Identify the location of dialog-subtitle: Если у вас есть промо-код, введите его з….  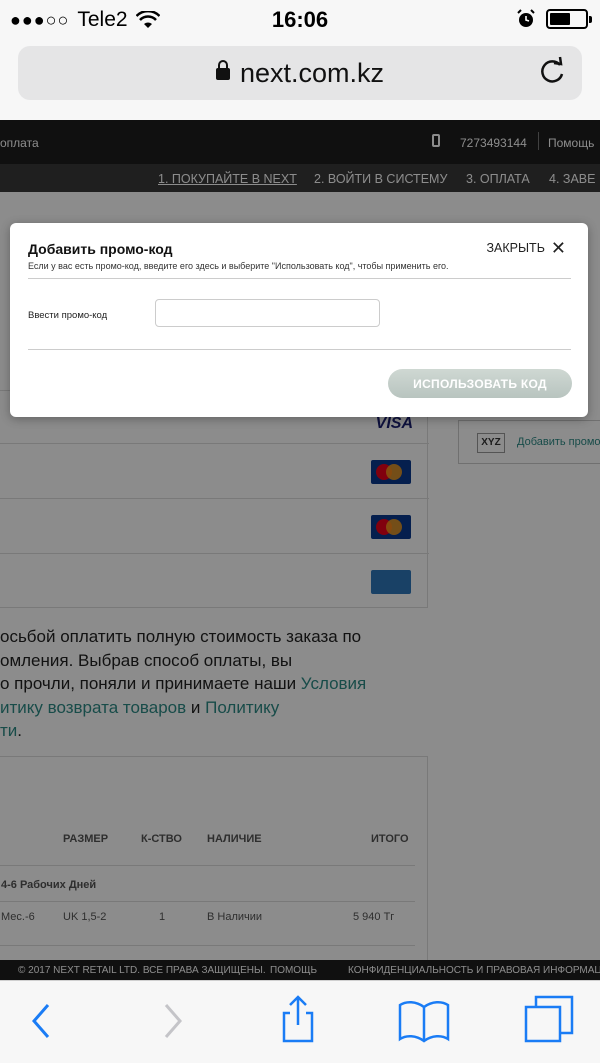
(238, 266).